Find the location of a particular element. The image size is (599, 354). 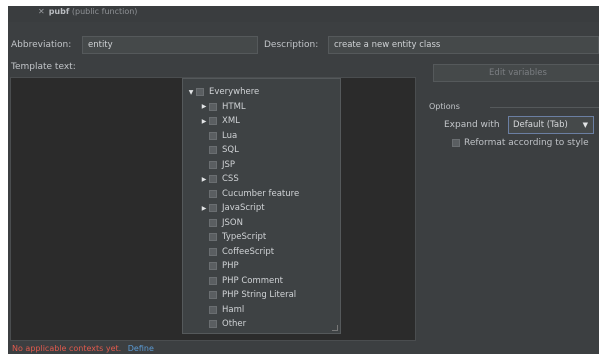

context-item-everywhere: ▼ Everywhere is located at coordinates (223, 92).